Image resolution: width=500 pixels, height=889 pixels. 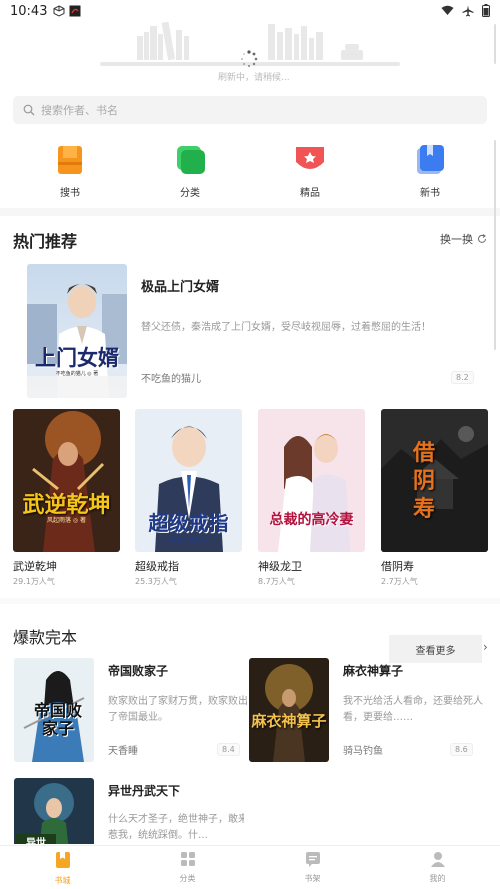 I want to click on featured-cover-author: 不吃鱼的猫儿 ◎ 著, so click(x=77, y=374).